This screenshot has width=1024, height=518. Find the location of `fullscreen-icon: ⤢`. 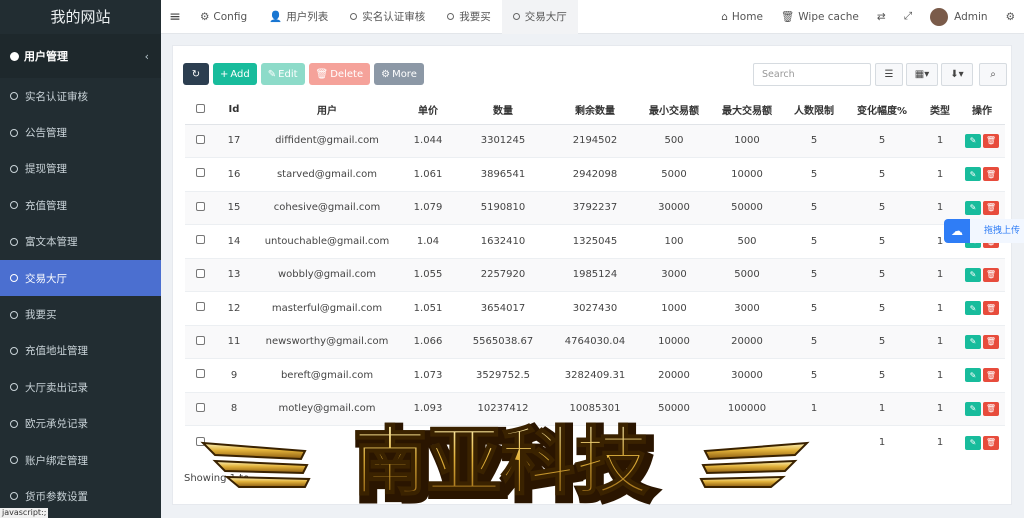

fullscreen-icon: ⤢ is located at coordinates (908, 16).